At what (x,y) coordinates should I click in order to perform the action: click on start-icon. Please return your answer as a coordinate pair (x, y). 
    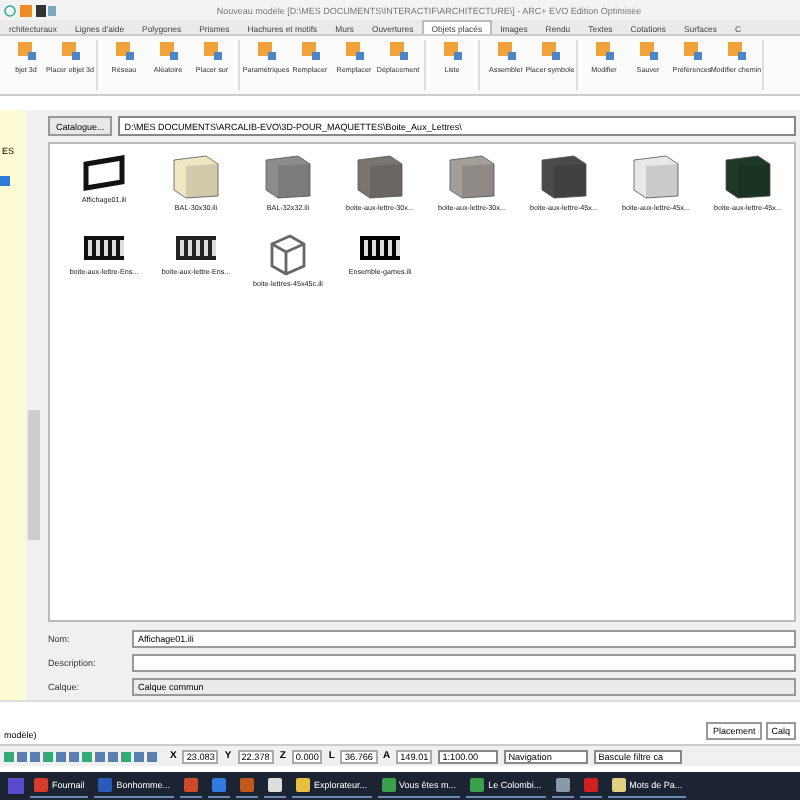
    Looking at the image, I should click on (16, 786).